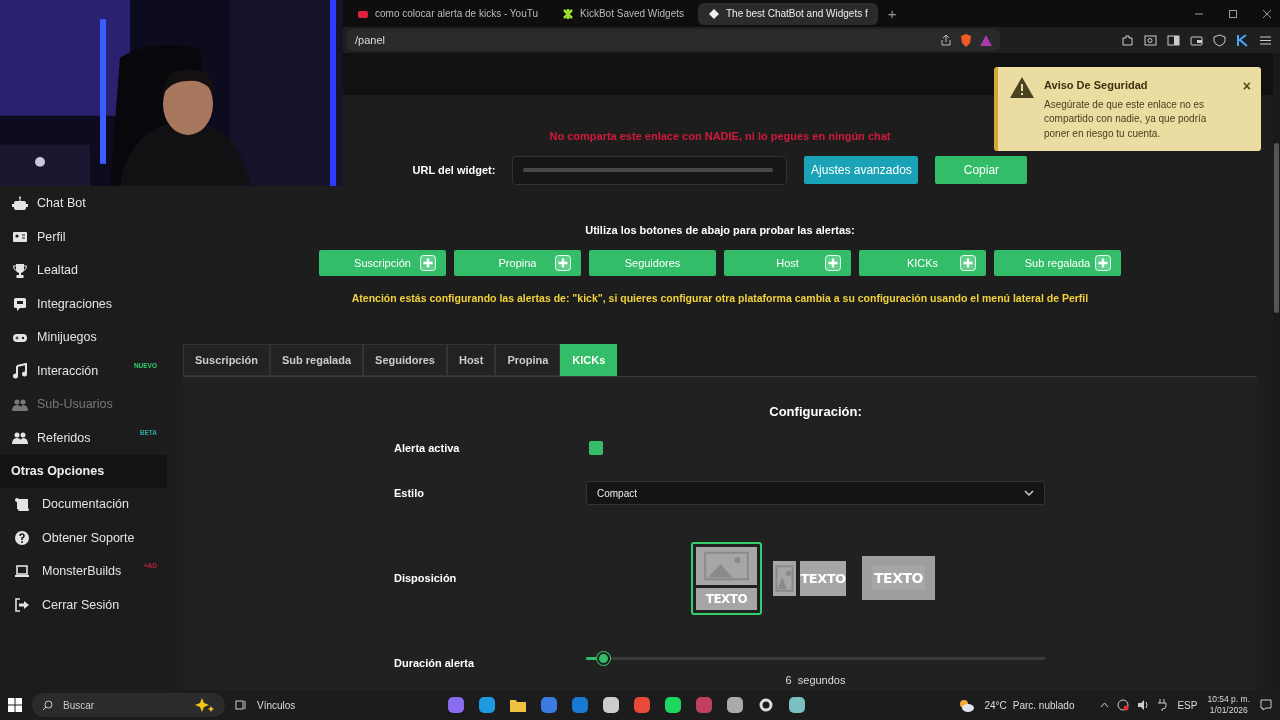 The image size is (1280, 720). What do you see at coordinates (22, 504) in the screenshot?
I see `scroll-icon` at bounding box center [22, 504].